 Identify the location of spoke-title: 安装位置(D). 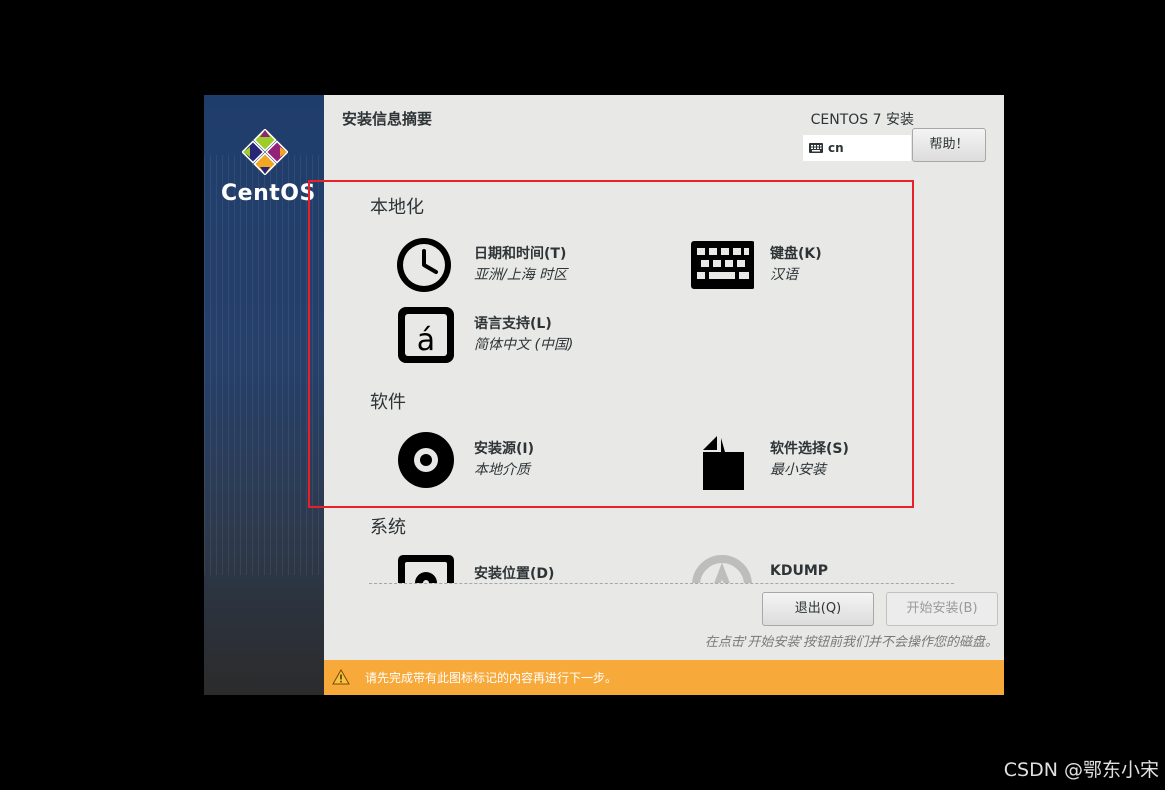
(514, 574).